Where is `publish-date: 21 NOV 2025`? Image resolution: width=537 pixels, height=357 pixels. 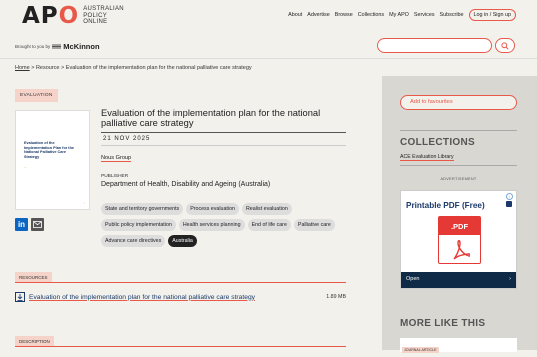 publish-date: 21 NOV 2025 is located at coordinates (223, 139).